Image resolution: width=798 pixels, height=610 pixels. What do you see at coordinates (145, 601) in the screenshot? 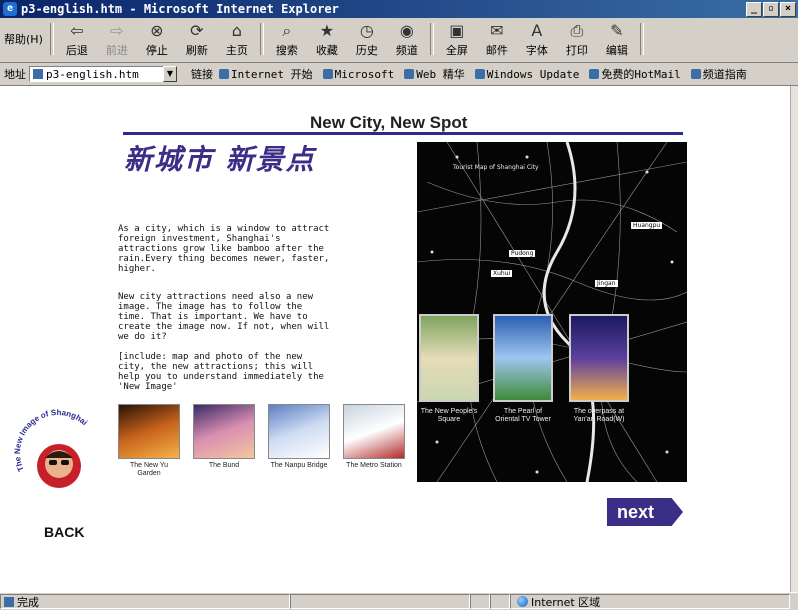
I see `status-done: 完成` at bounding box center [145, 601].